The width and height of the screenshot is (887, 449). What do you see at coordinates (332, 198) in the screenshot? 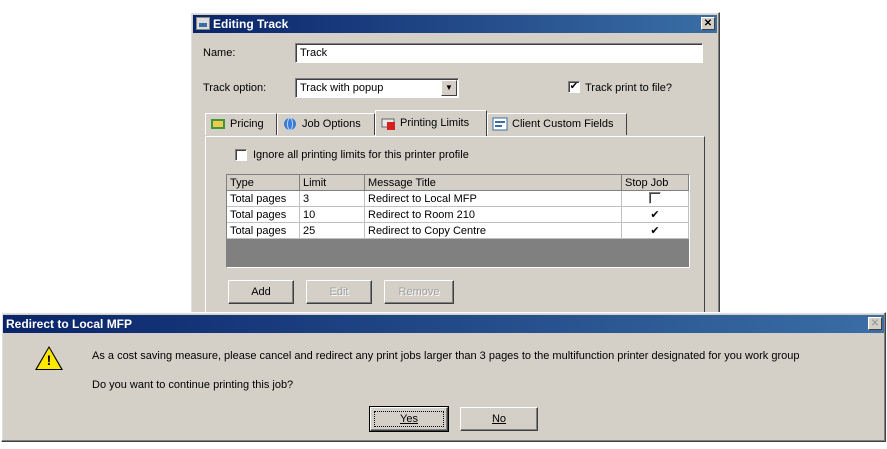
I see `cell-limit: 3` at bounding box center [332, 198].